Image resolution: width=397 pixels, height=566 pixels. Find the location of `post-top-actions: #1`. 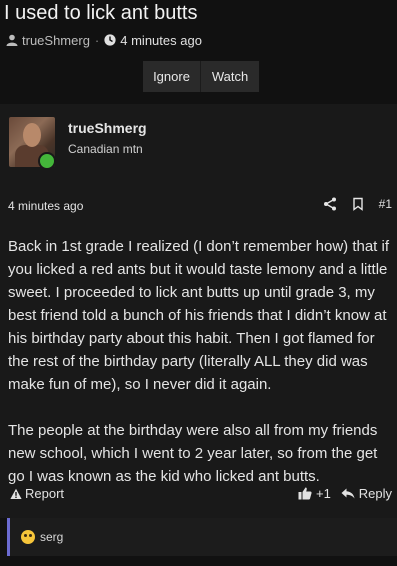

post-top-actions: #1 is located at coordinates (357, 204).